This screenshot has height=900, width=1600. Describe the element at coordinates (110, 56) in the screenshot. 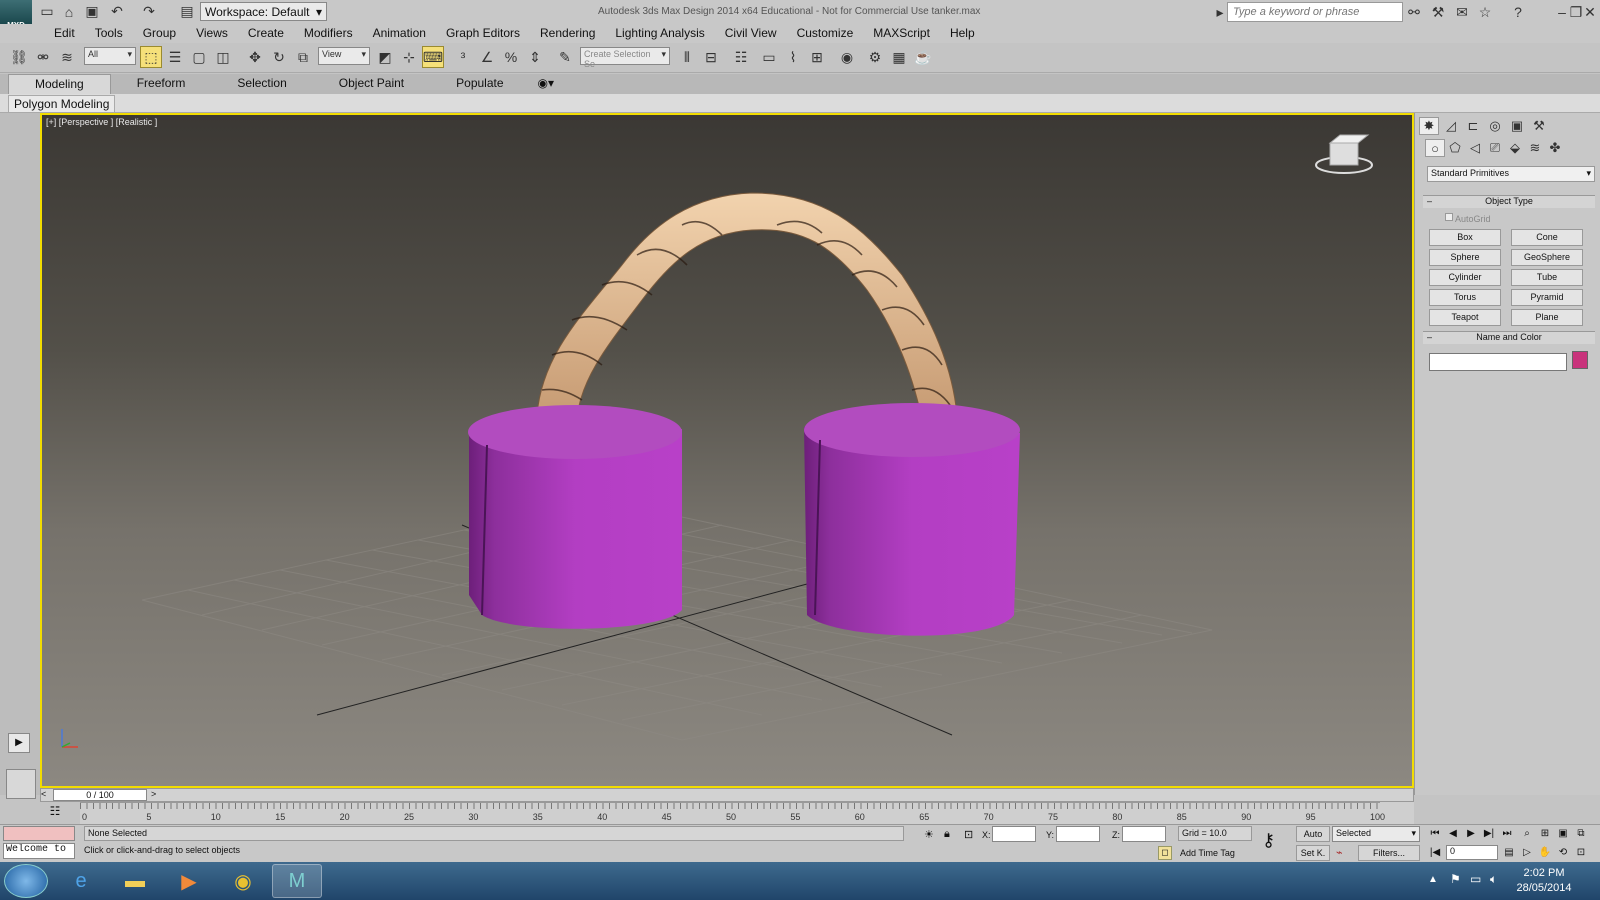

I see `selection-filter-select: All ▾` at that location.